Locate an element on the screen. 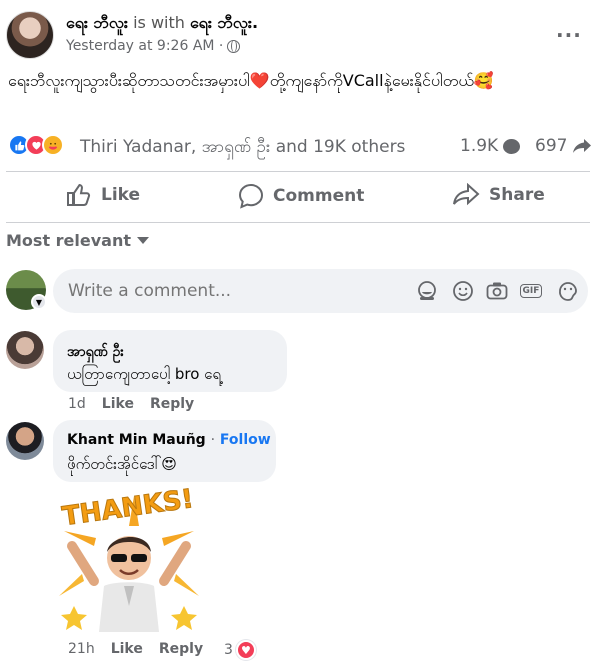 The width and height of the screenshot is (605, 665). chevron-down-icon is located at coordinates (143, 240).